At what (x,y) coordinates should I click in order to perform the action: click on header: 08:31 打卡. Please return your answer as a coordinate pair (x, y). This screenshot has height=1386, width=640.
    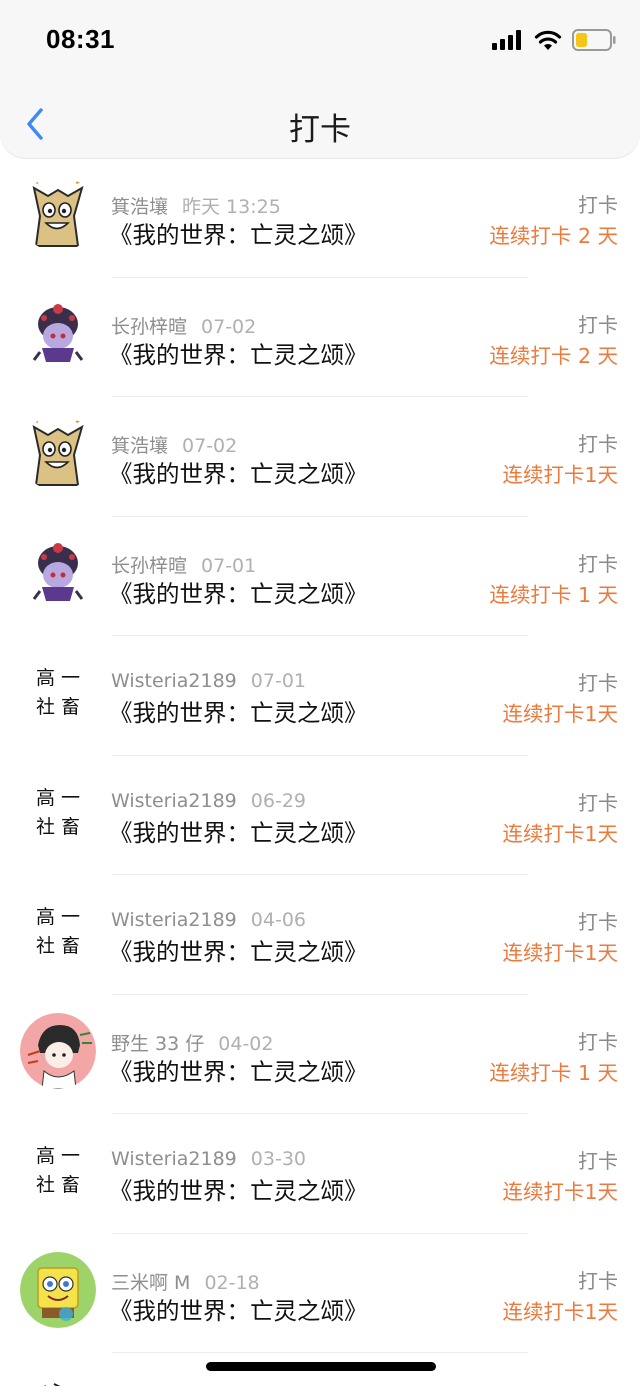
    Looking at the image, I should click on (320, 79).